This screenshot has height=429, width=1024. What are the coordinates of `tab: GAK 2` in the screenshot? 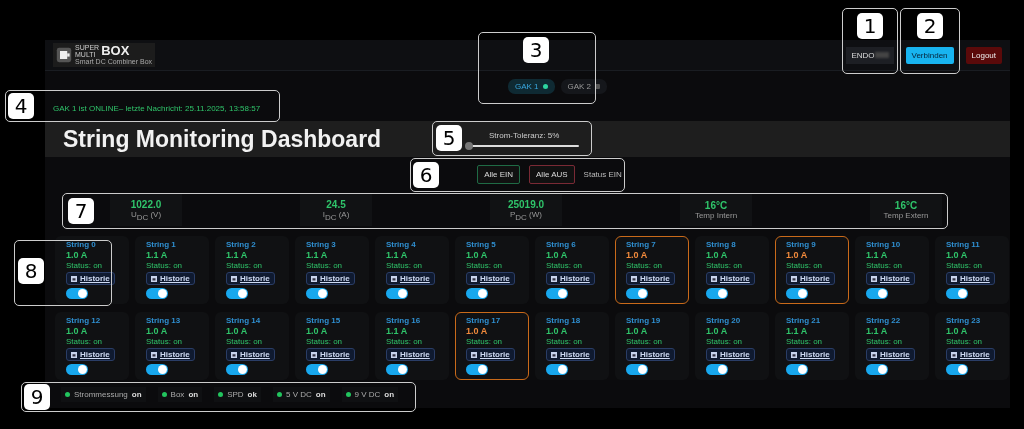 It's located at (584, 86).